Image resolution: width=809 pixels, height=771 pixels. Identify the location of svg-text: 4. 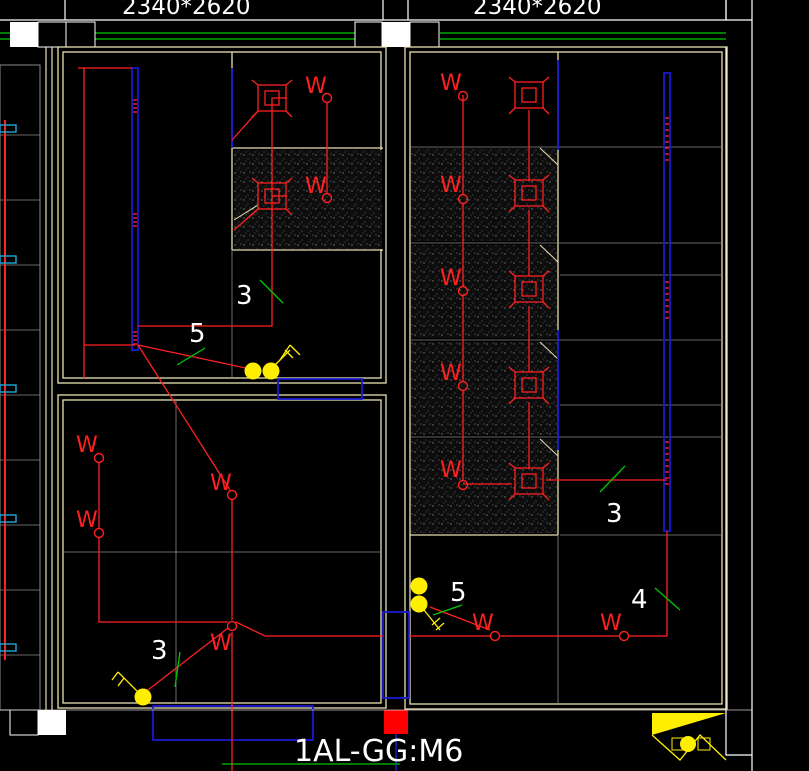
(639, 600).